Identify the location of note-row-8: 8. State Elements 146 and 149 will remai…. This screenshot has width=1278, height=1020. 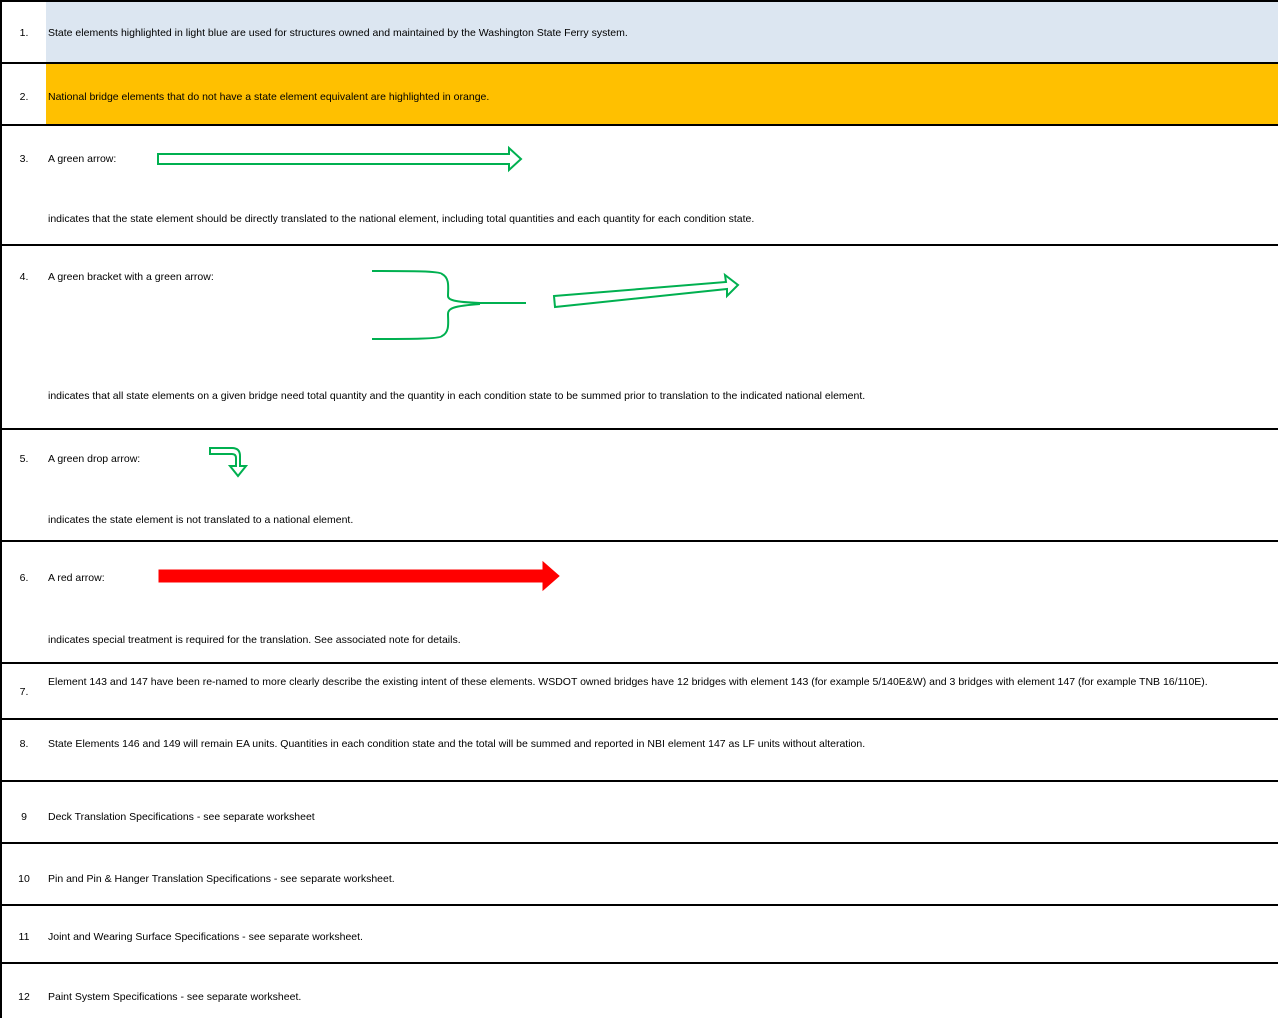
(640, 751).